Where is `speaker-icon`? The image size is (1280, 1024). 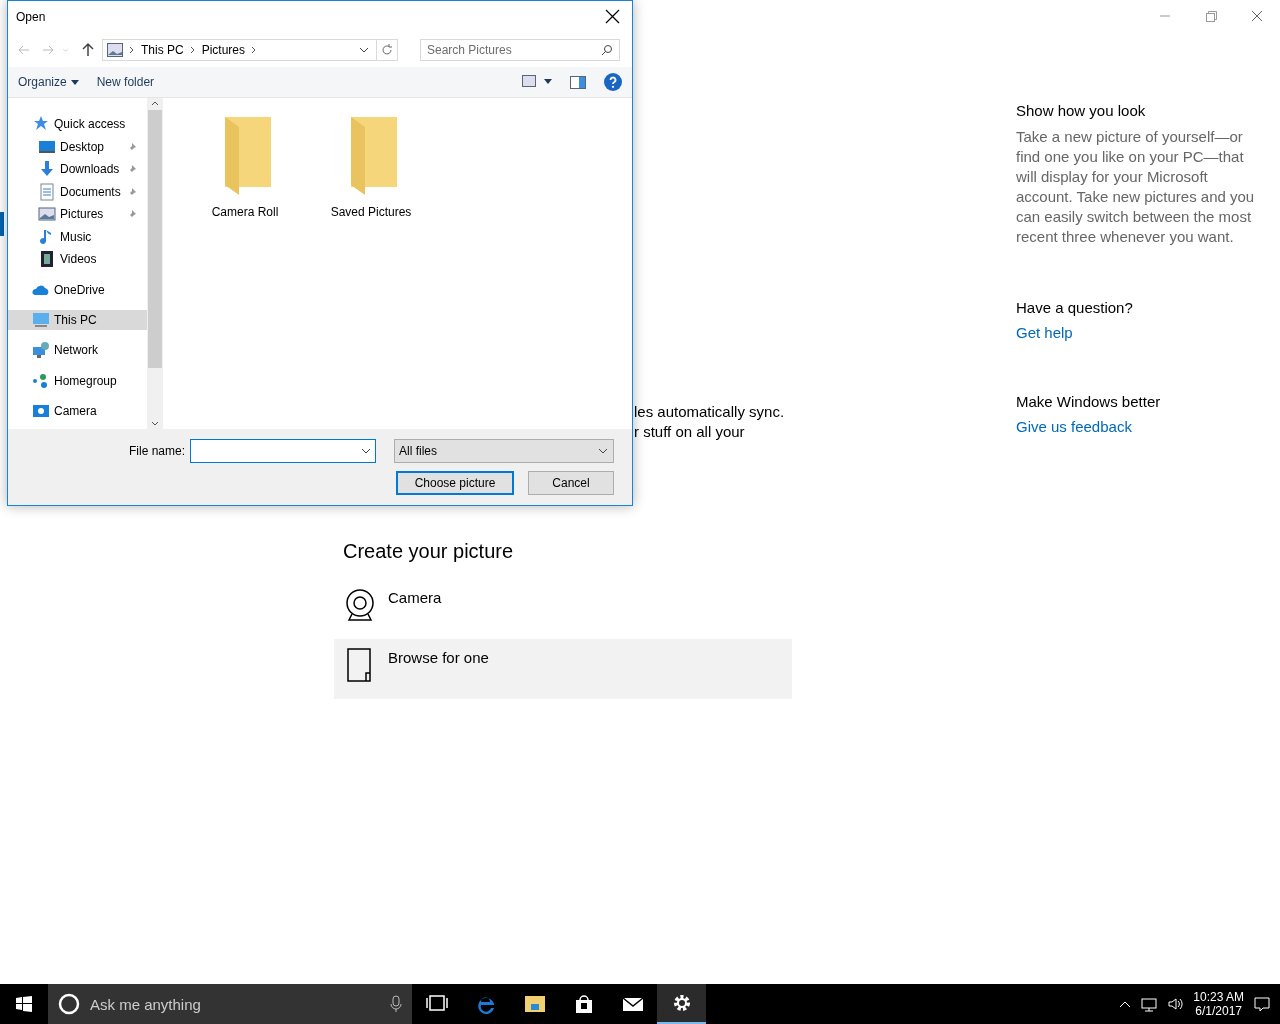 speaker-icon is located at coordinates (1175, 1004).